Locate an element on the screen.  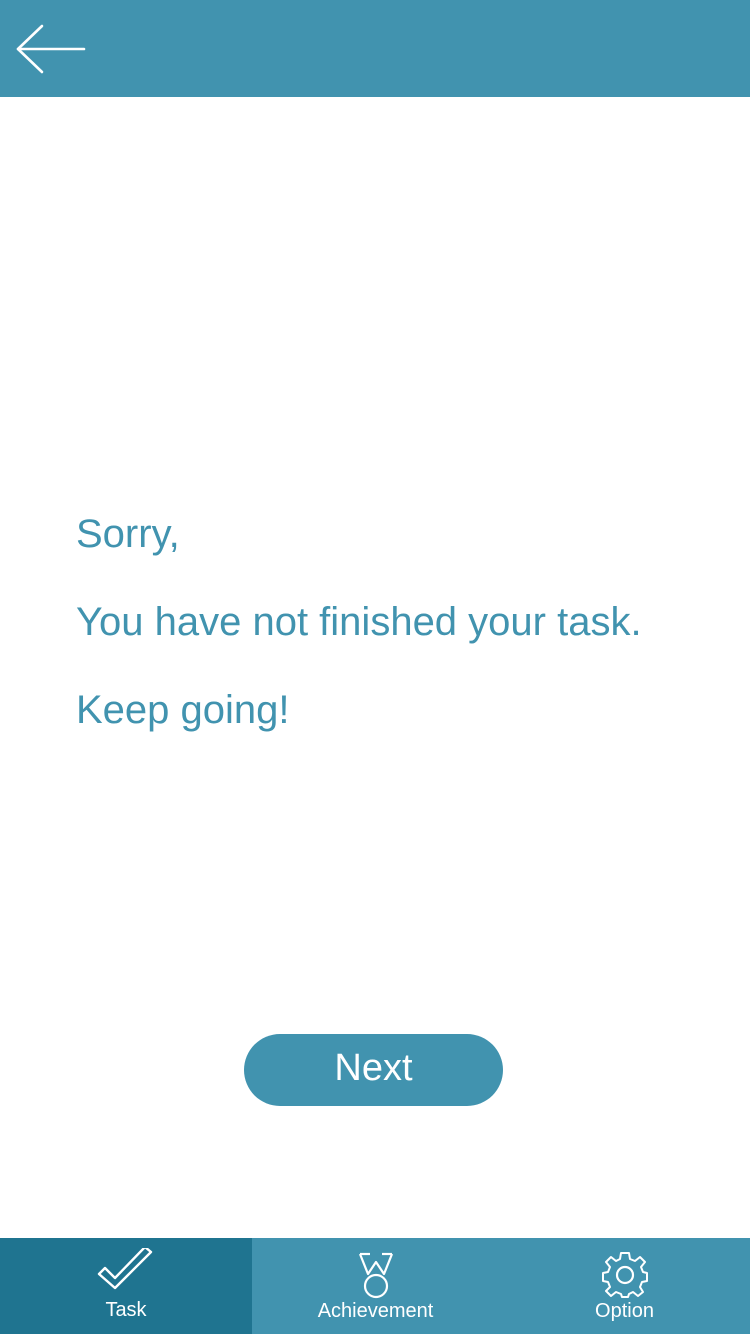
arrow-left-icon is located at coordinates (51, 49).